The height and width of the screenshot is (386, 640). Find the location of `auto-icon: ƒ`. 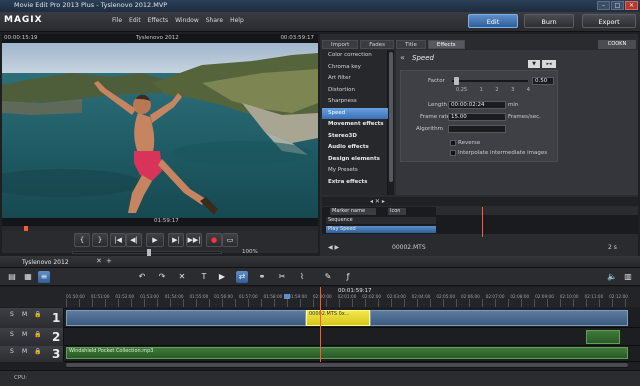

auto-icon: ƒ is located at coordinates (348, 277).